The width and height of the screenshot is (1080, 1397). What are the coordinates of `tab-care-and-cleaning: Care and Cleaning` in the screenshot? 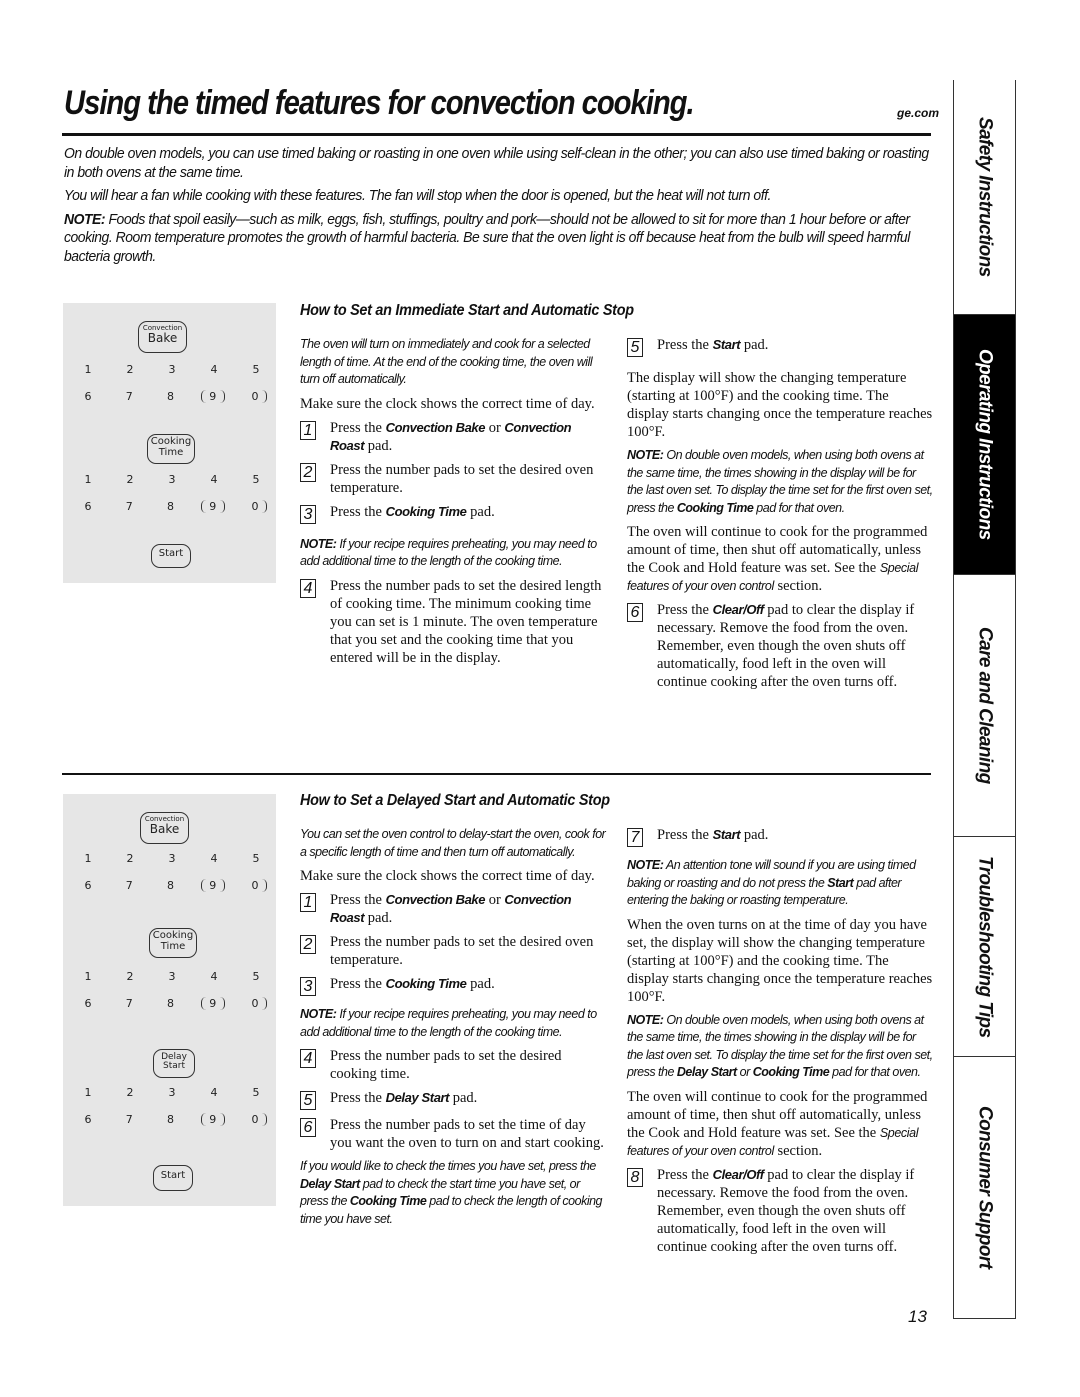 It's located at (984, 706).